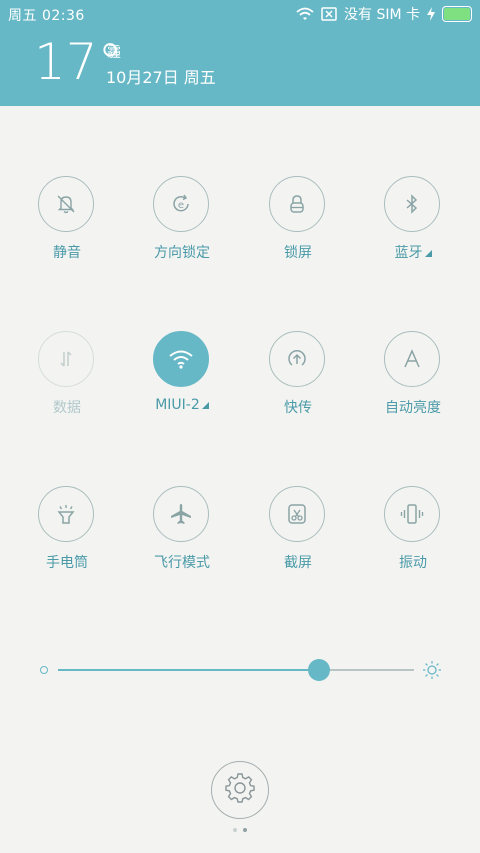 The width and height of the screenshot is (480, 853). What do you see at coordinates (319, 670) in the screenshot?
I see `slider-thumb` at bounding box center [319, 670].